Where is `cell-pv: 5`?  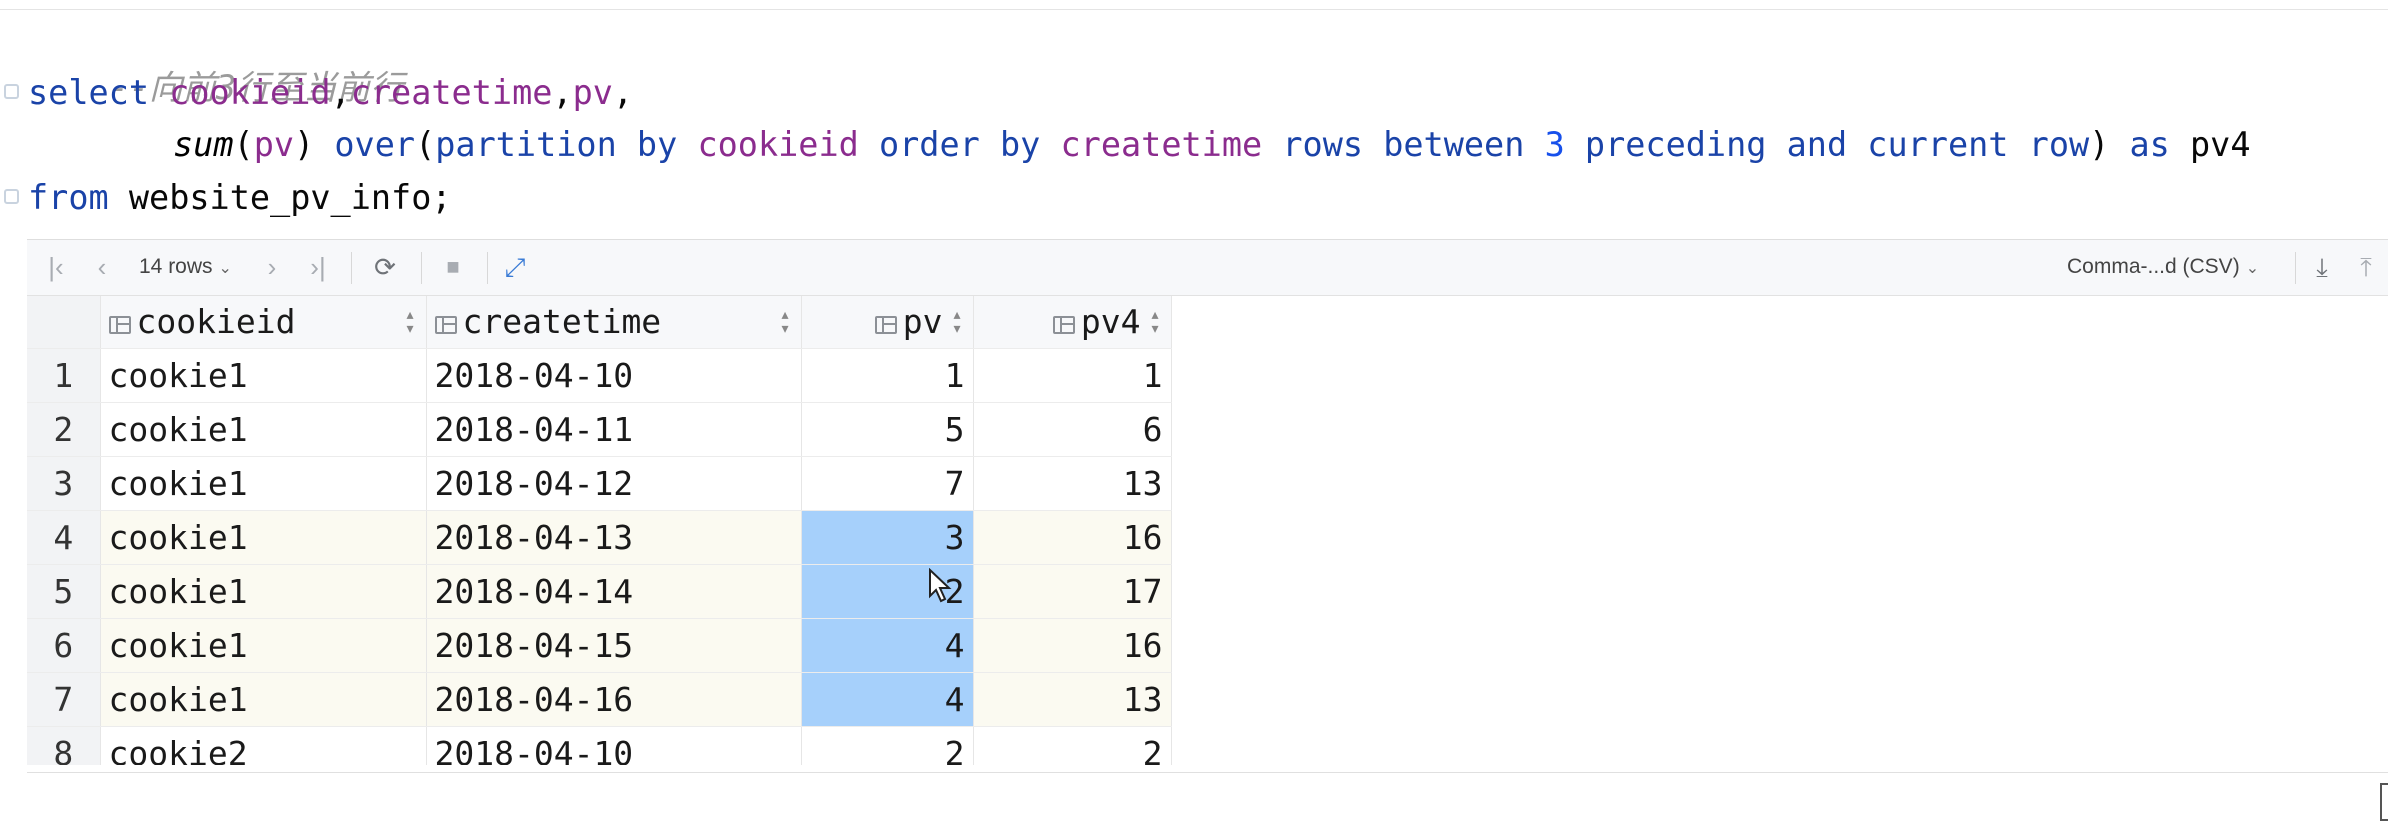
cell-pv: 5 is located at coordinates (887, 429).